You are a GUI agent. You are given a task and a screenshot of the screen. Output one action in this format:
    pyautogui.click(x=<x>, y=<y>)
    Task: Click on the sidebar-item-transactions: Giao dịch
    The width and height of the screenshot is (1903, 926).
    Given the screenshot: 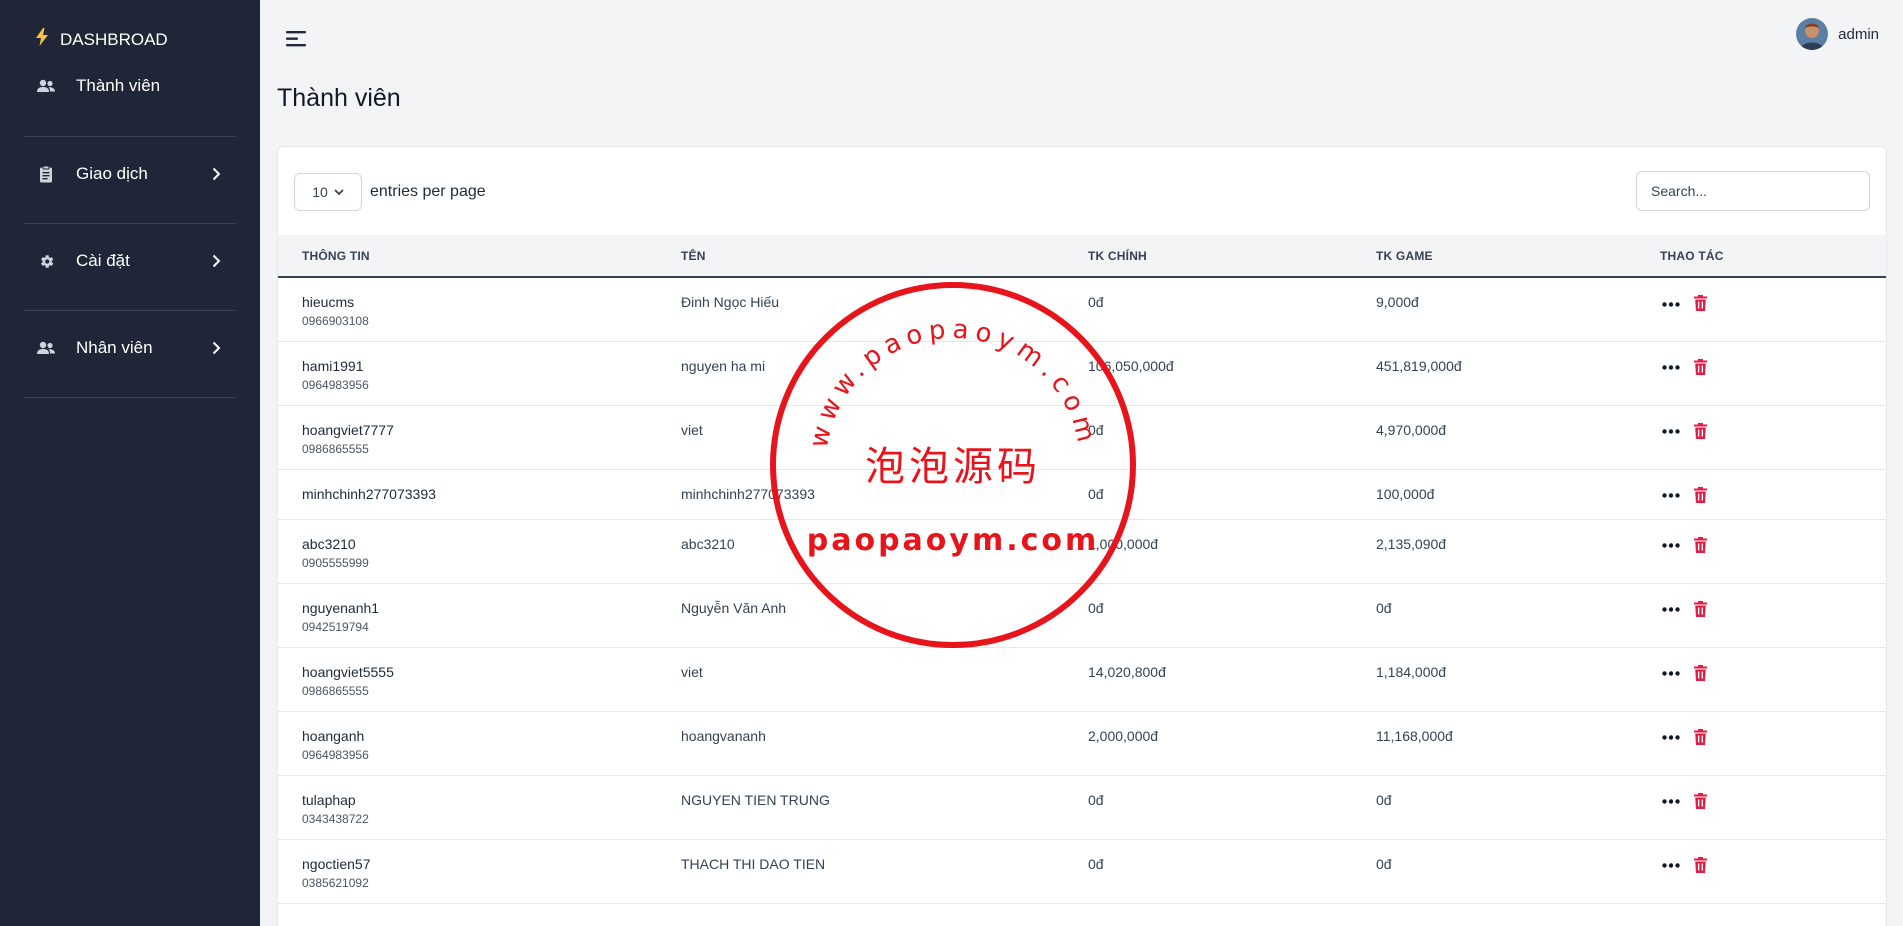 What is the action you would take?
    pyautogui.click(x=129, y=174)
    